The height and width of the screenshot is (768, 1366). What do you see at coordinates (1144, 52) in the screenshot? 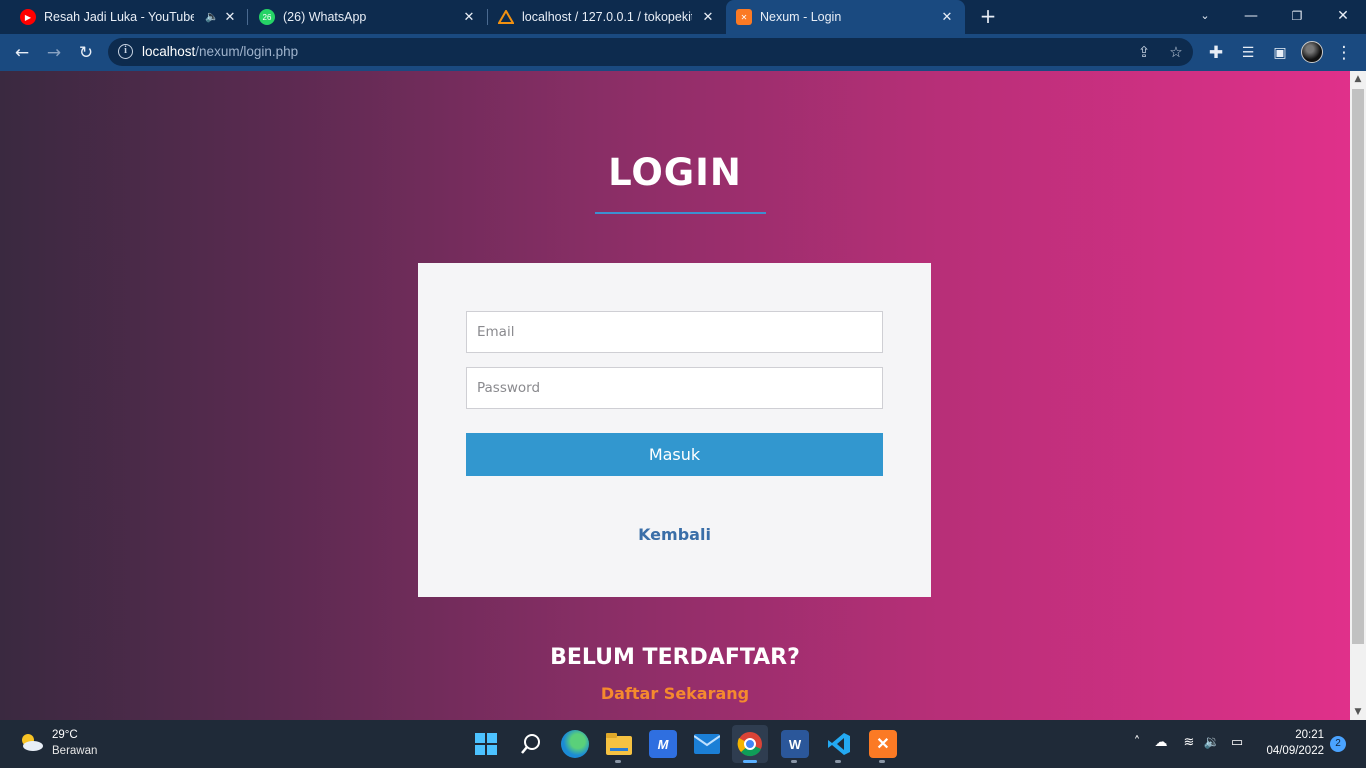
I see `share-icon: ⇪` at bounding box center [1144, 52].